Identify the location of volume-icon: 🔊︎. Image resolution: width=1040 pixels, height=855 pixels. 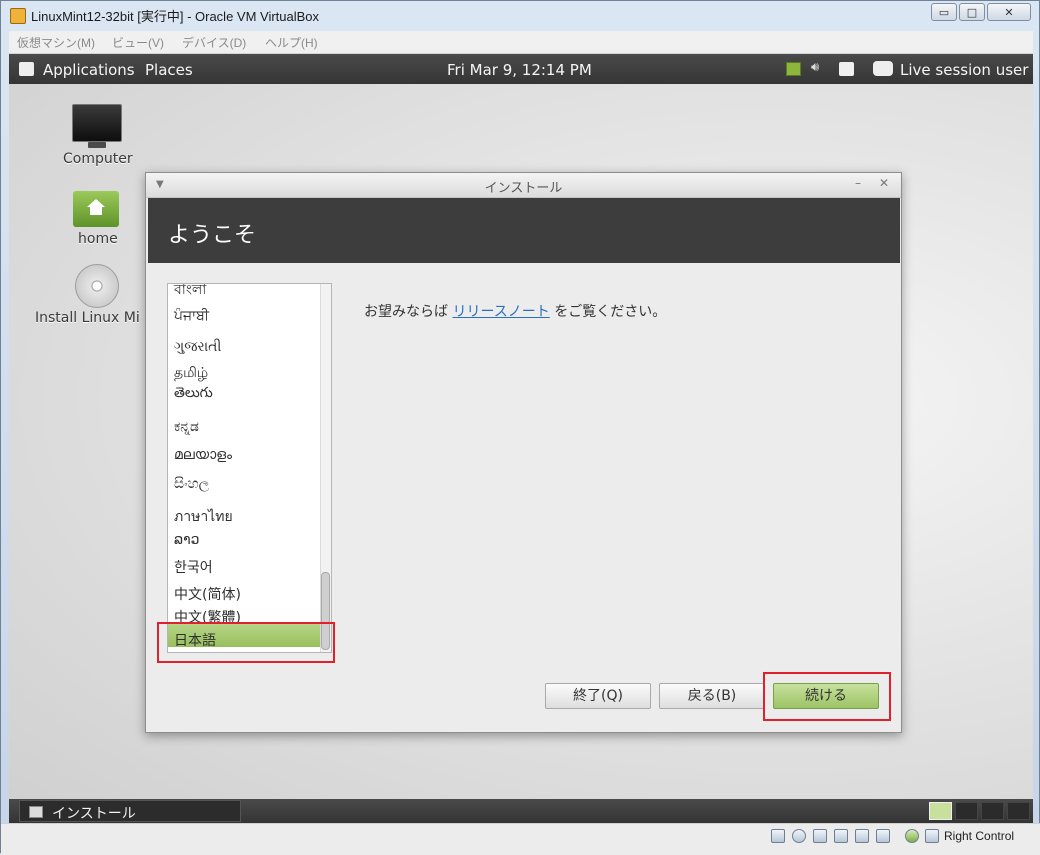
(818, 67).